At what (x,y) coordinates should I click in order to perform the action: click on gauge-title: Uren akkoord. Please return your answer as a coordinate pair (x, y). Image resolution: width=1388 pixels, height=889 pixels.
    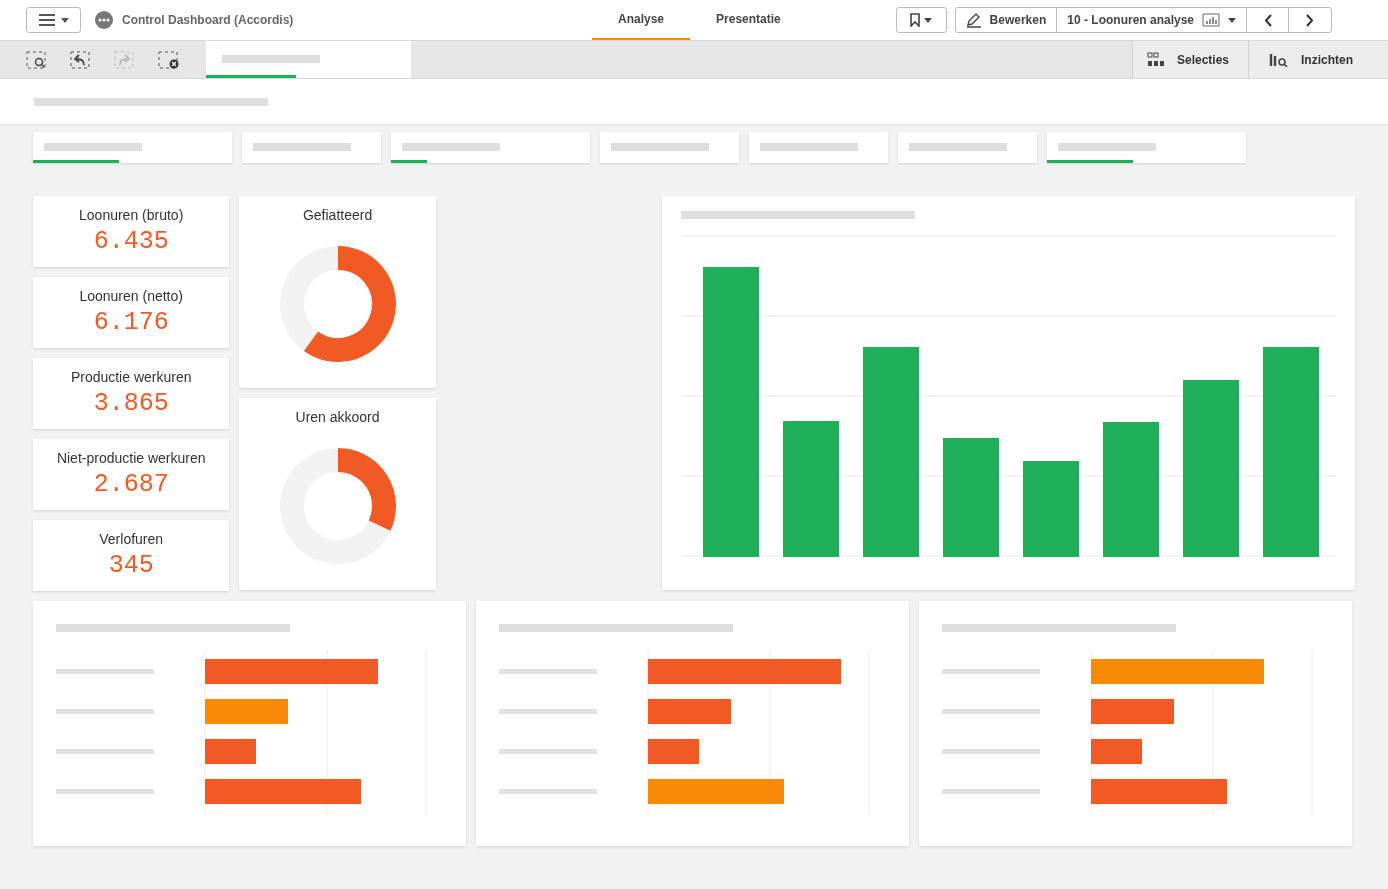
    Looking at the image, I should click on (337, 417).